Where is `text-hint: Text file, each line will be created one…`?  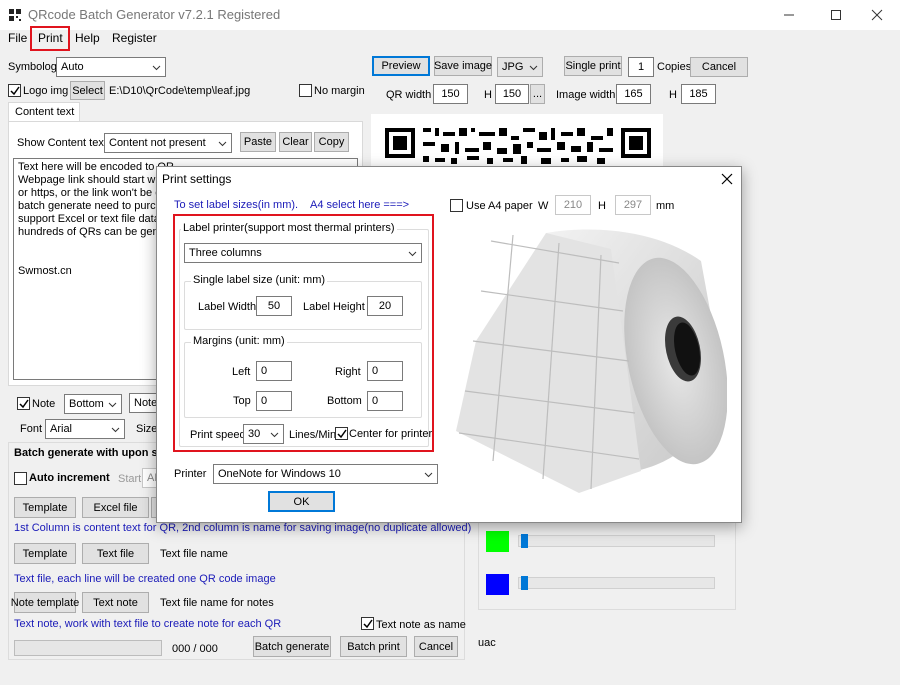
text-hint: Text file, each line will be created one… is located at coordinates (145, 579).